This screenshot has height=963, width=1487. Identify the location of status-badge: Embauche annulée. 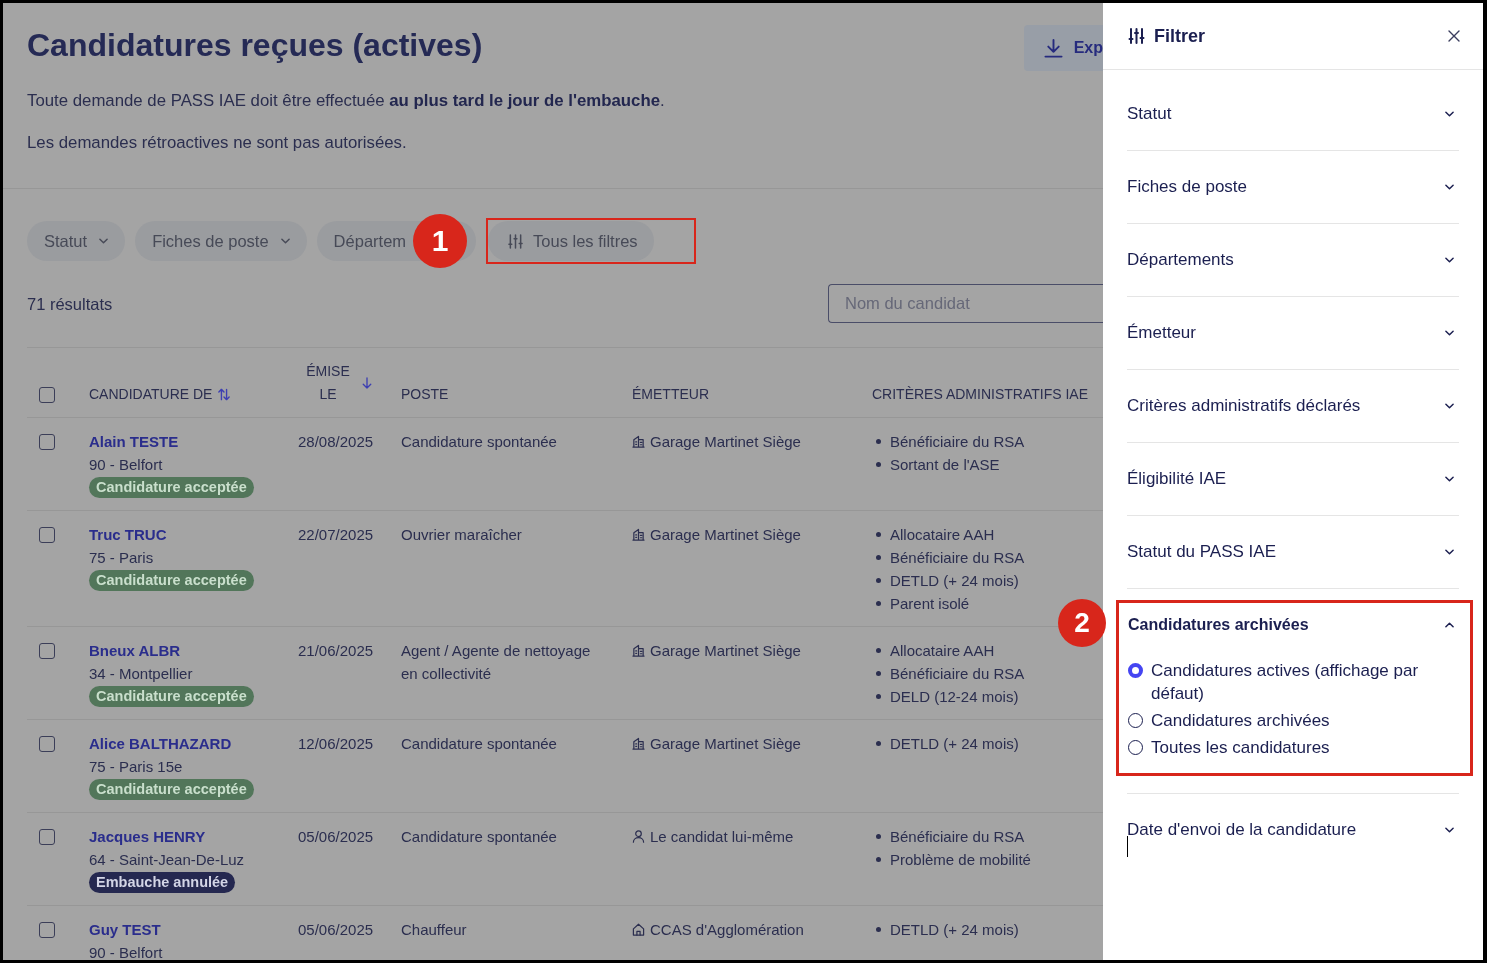
(162, 882).